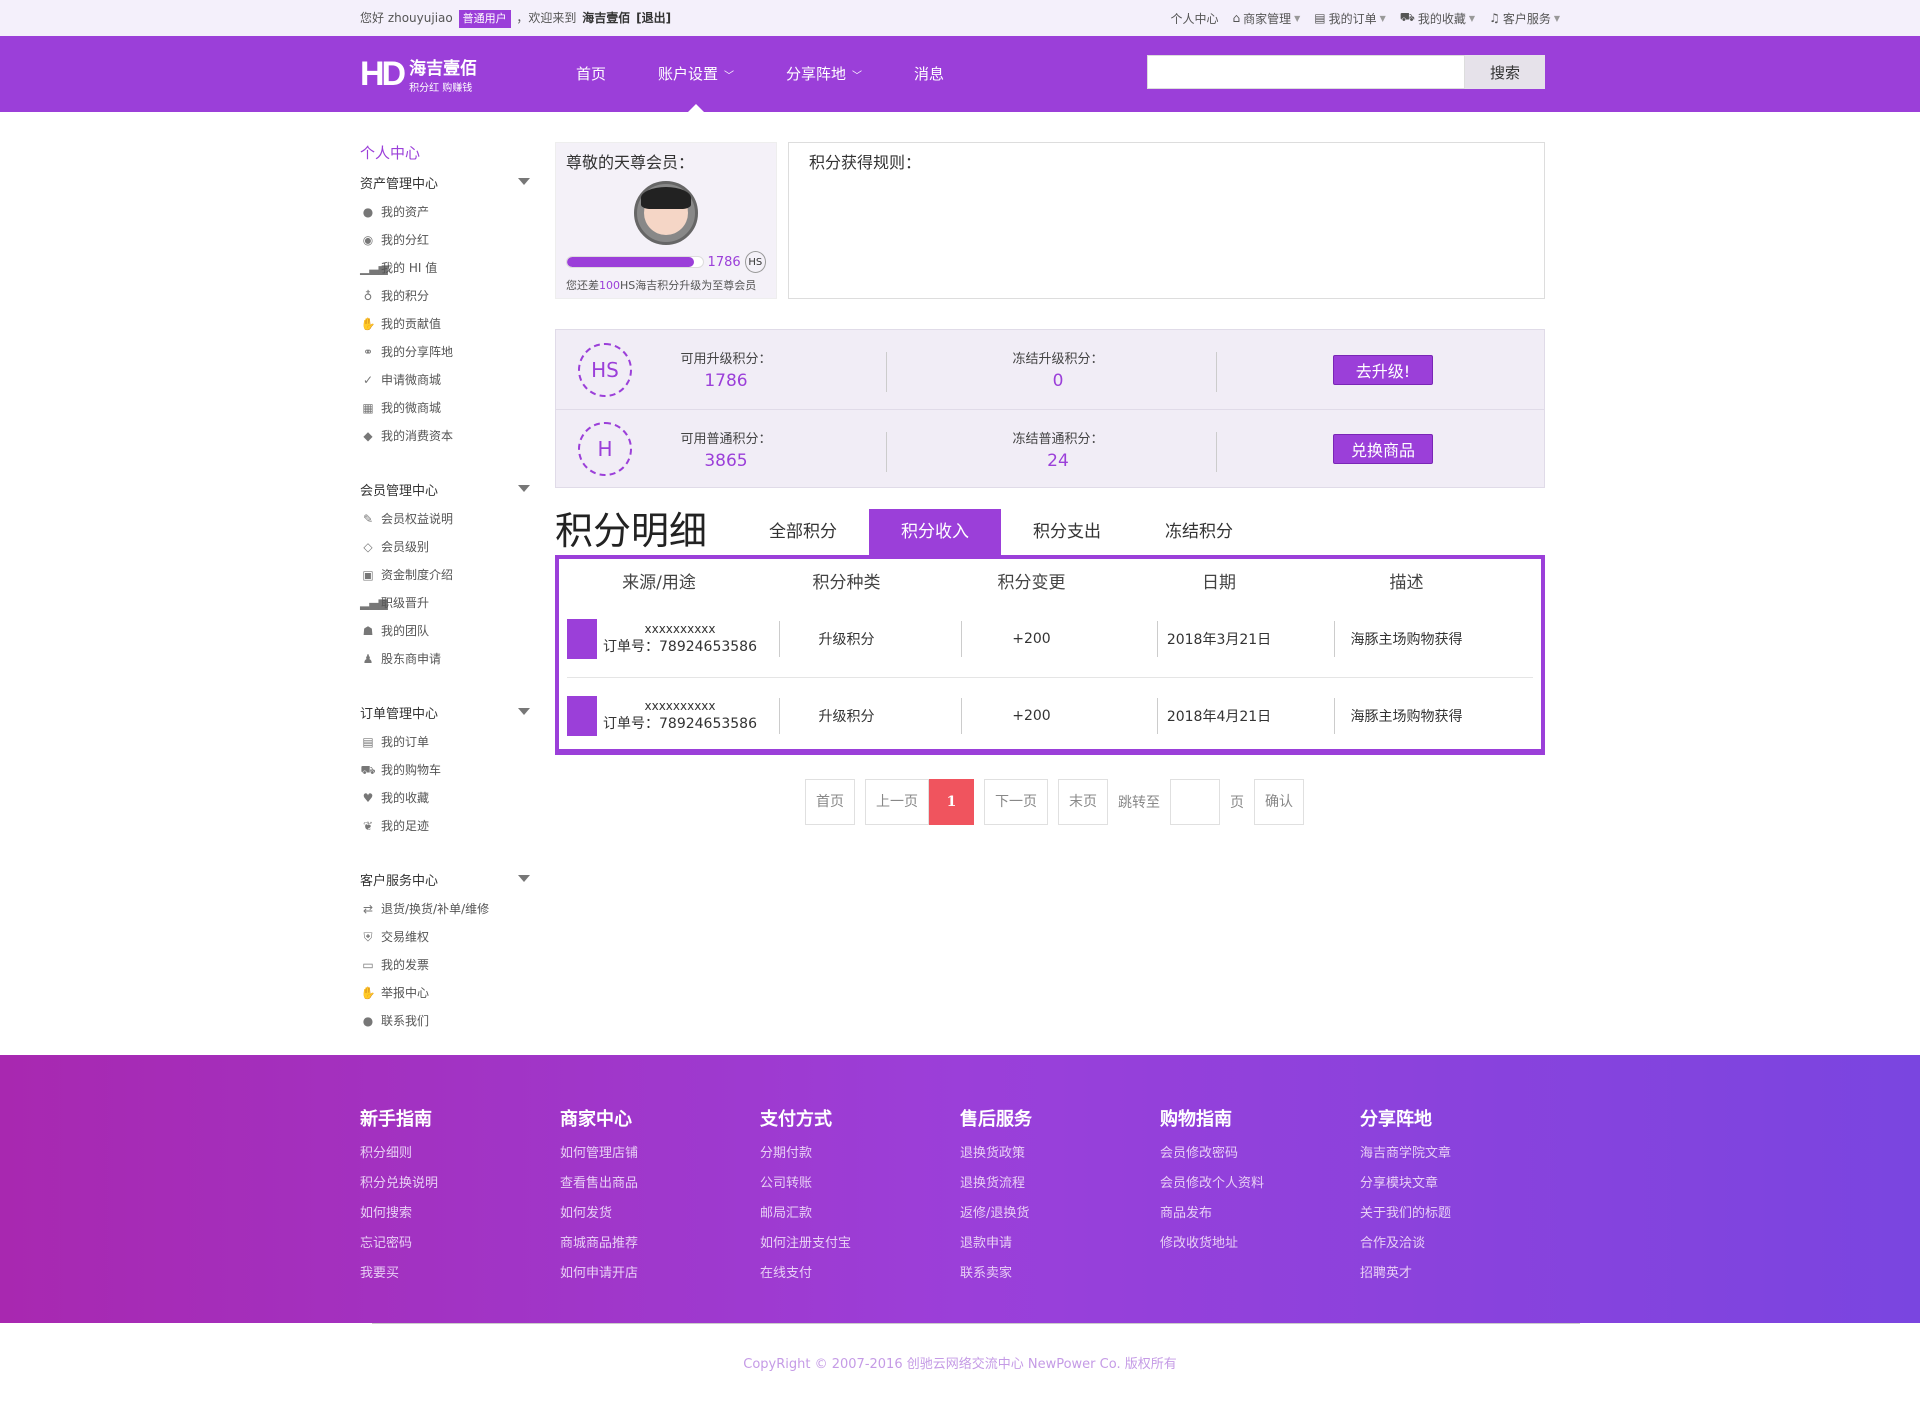 The width and height of the screenshot is (1920, 1404). What do you see at coordinates (1260, 1154) in the screenshot?
I see `footer-link: 会员修改密码` at bounding box center [1260, 1154].